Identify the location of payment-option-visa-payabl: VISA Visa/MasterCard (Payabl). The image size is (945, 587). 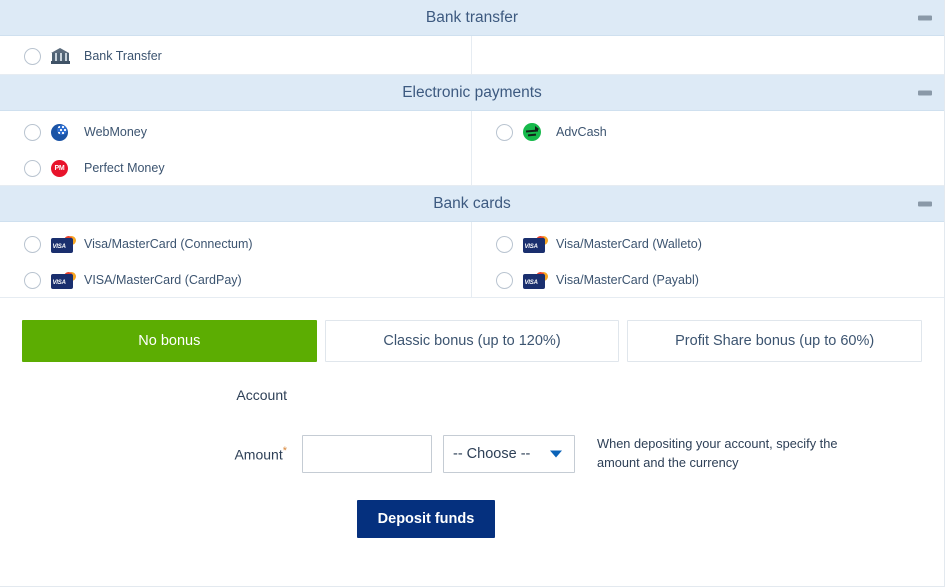
(708, 280).